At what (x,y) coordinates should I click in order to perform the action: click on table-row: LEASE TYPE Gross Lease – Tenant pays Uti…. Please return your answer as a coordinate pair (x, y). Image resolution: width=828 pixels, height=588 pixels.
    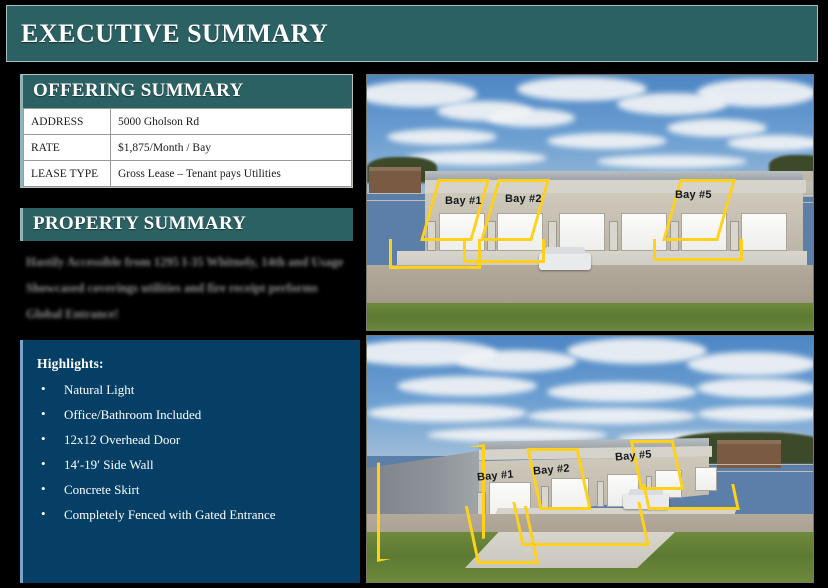
    Looking at the image, I should click on (187, 173).